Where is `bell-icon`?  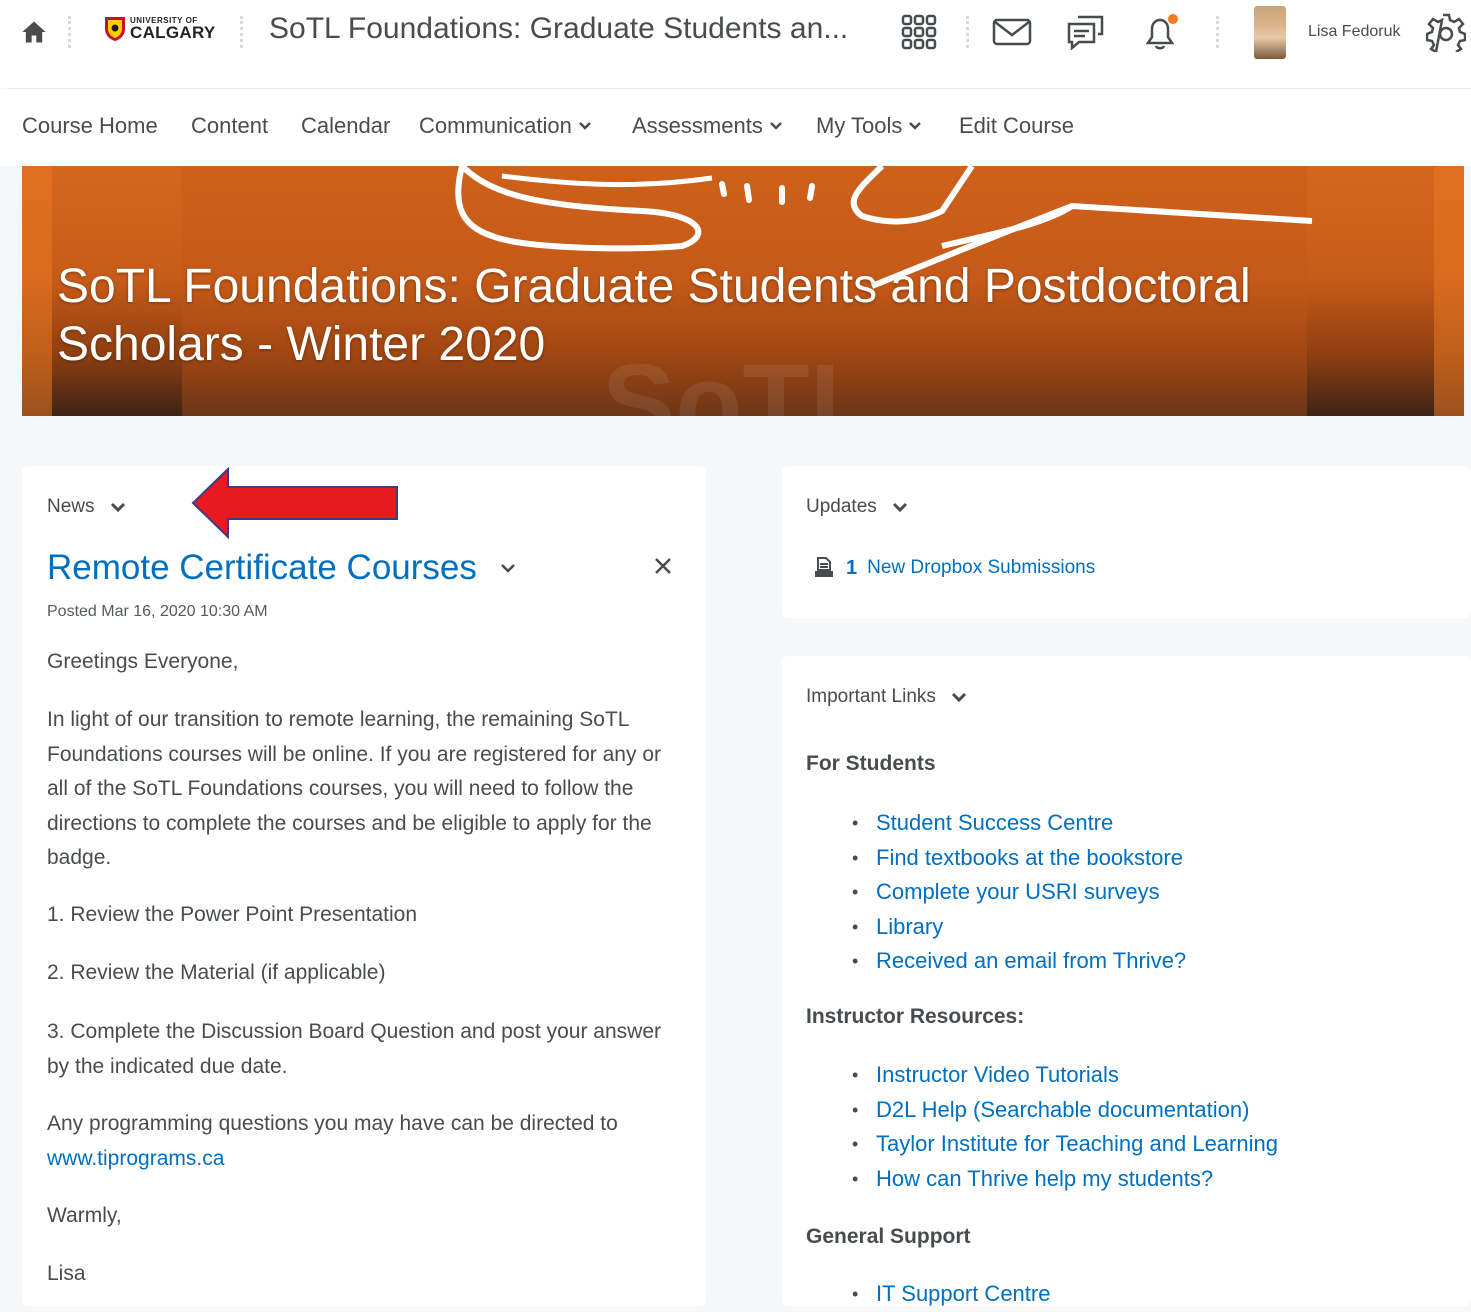 bell-icon is located at coordinates (1160, 32).